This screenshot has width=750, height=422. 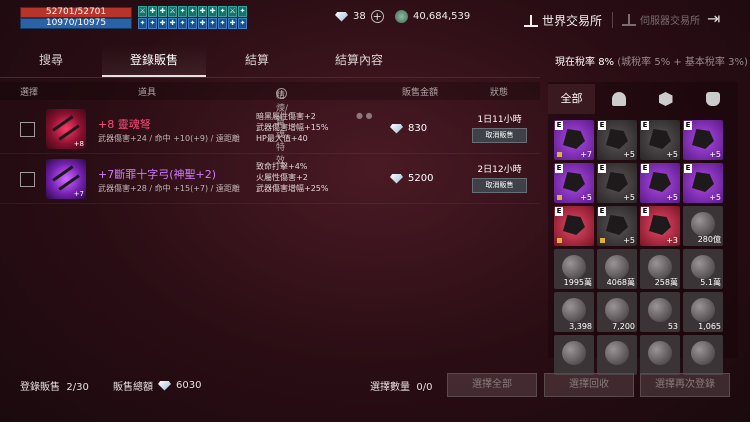 I want to click on slot-count: 7,200, so click(x=623, y=326).